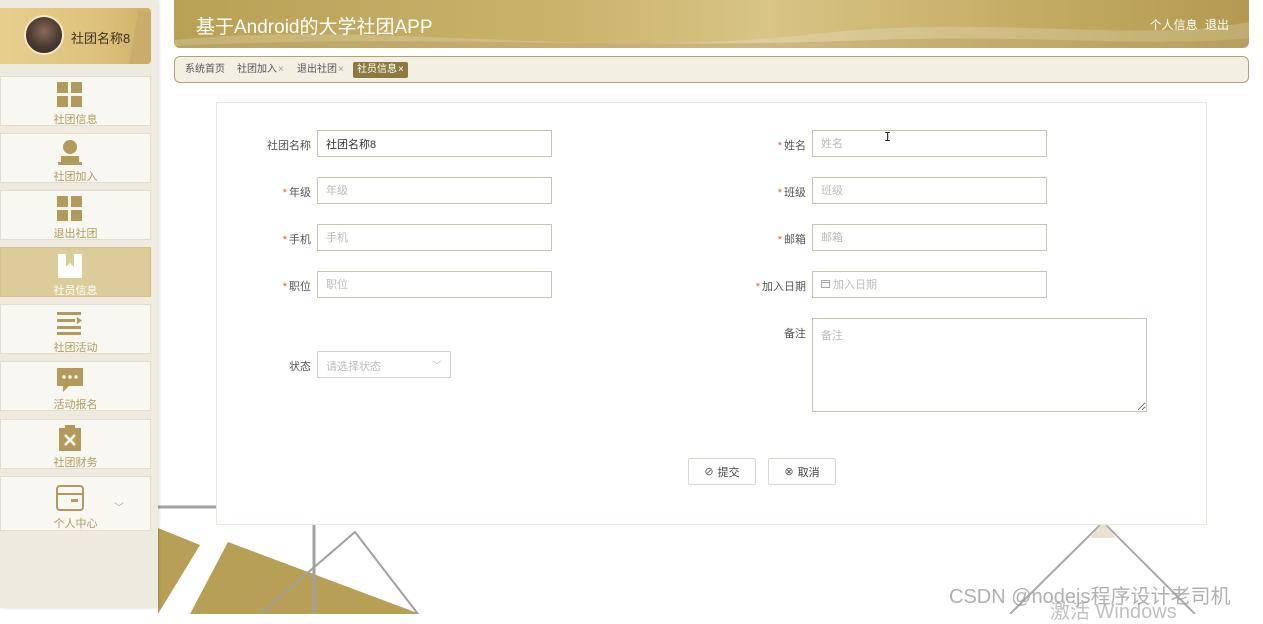 This screenshot has height=624, width=1263. Describe the element at coordinates (70, 152) in the screenshot. I see `user-icon` at that location.